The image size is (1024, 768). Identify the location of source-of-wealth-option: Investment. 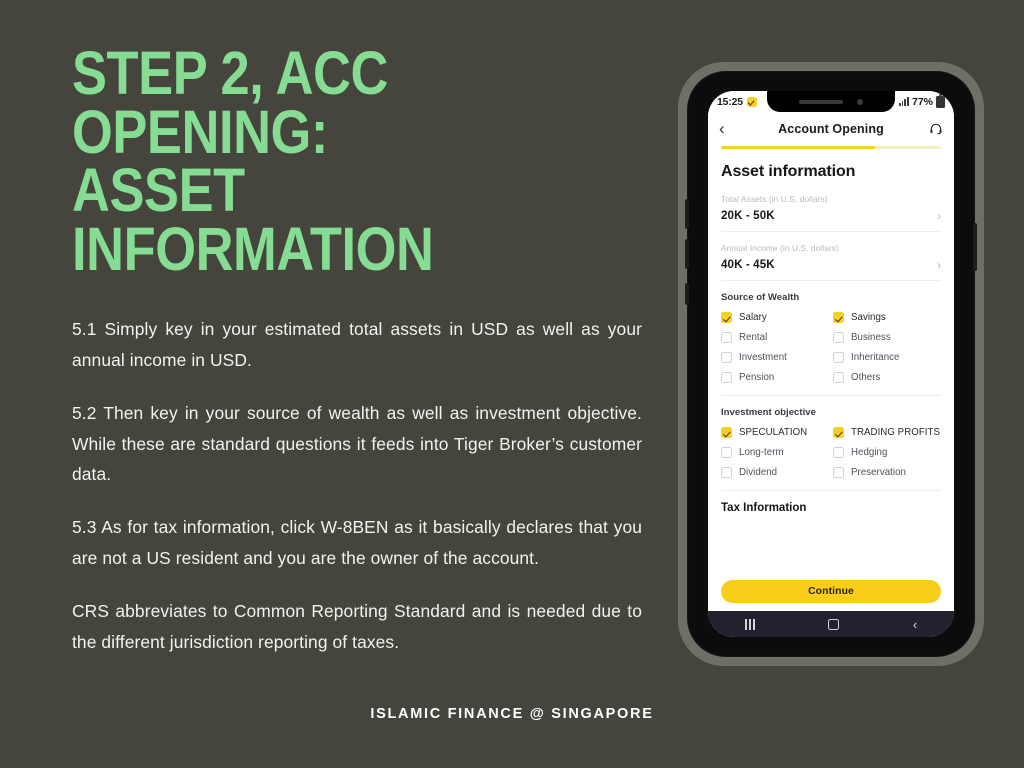
(775, 357).